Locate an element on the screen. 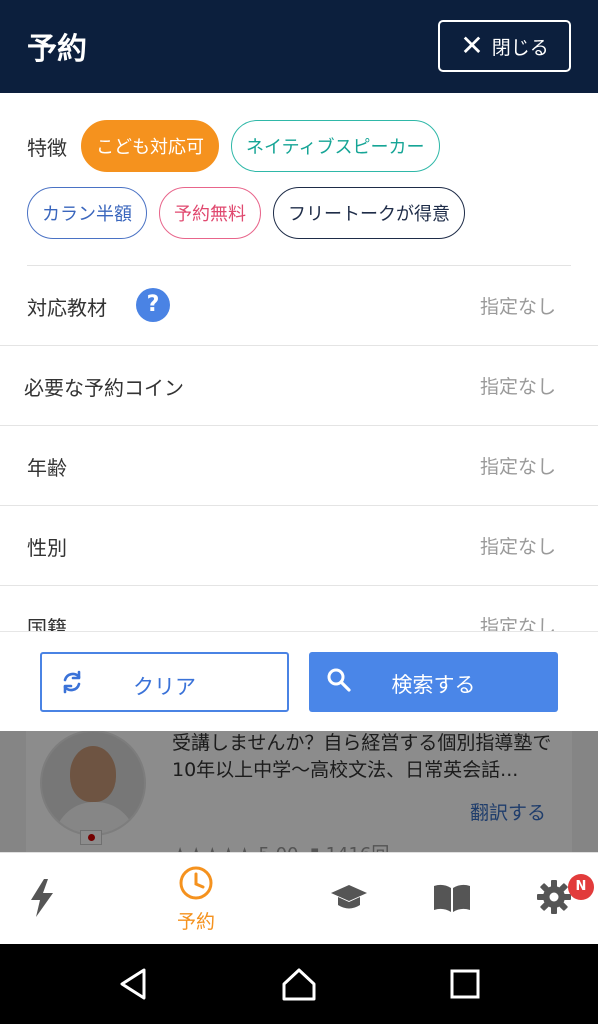  features-row: 特徴 こども対応可 ネイティブスピーカー is located at coordinates (233, 146).